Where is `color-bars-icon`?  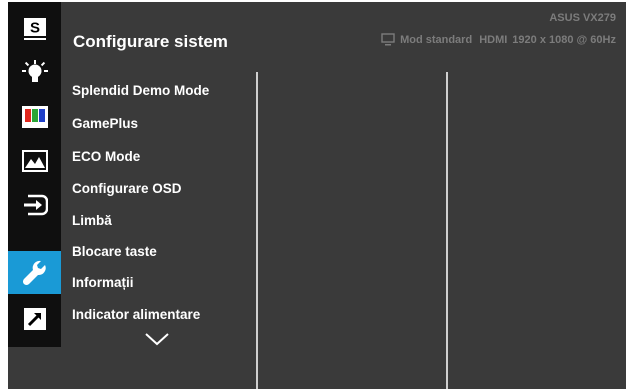 color-bars-icon is located at coordinates (34, 116).